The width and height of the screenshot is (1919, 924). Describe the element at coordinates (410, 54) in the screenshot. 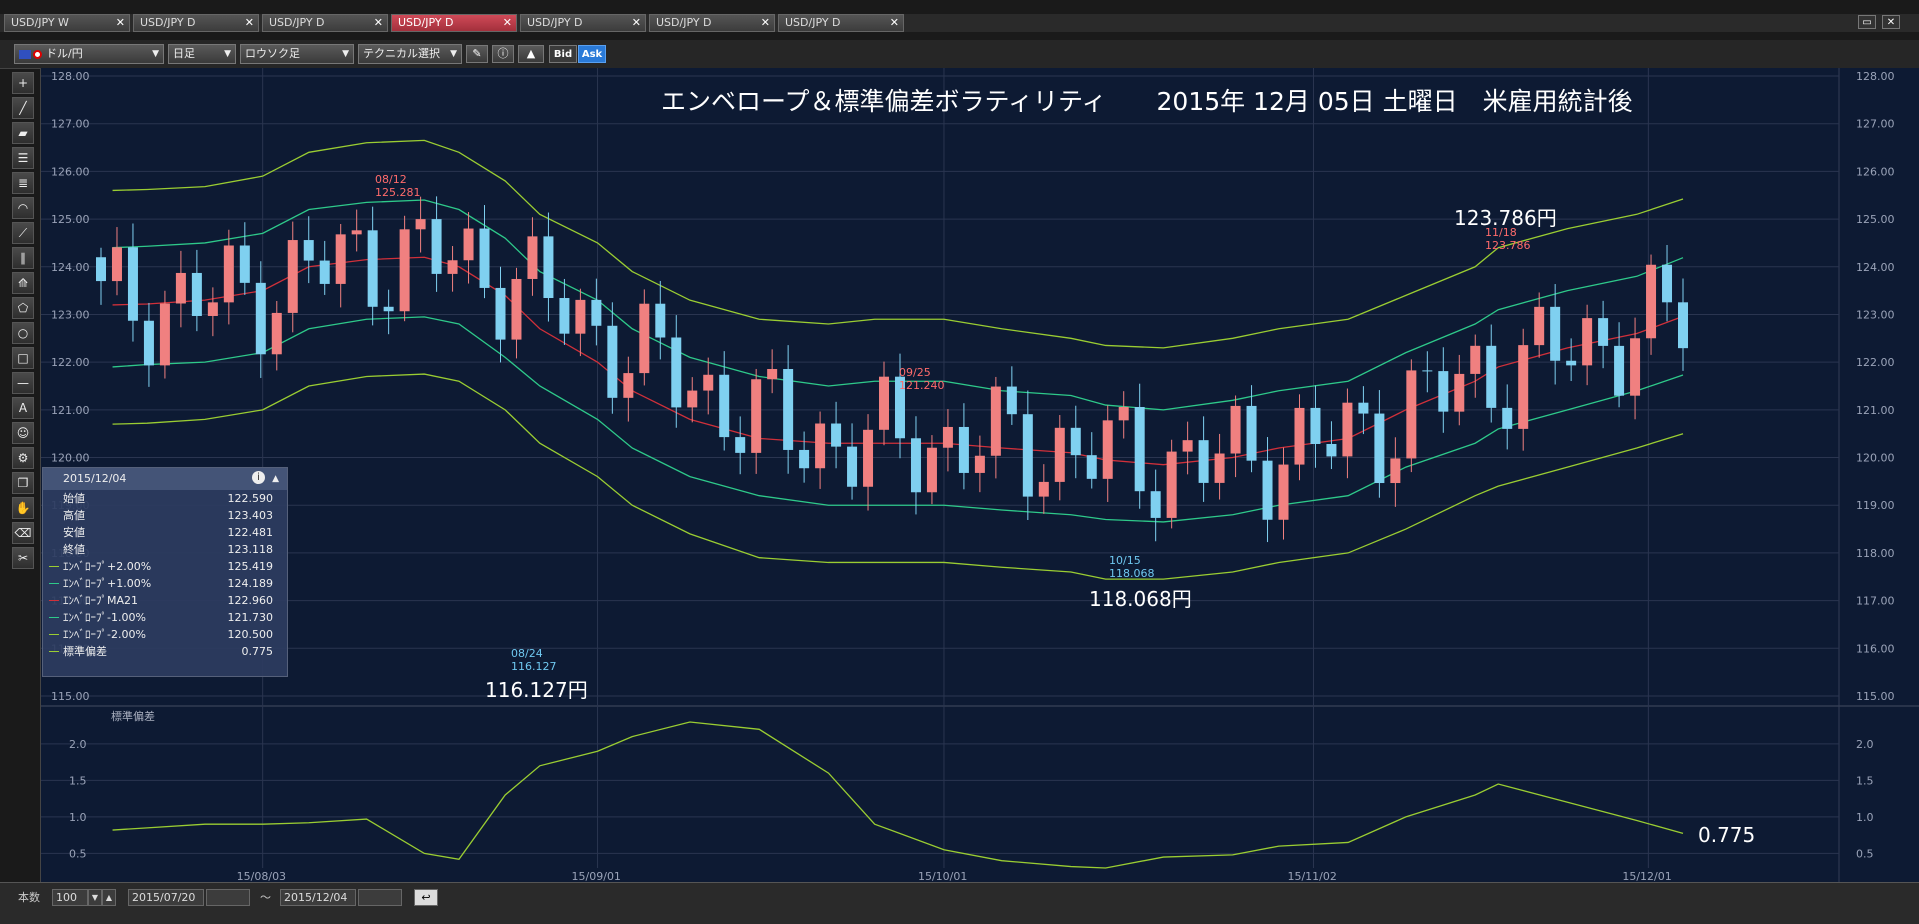

I see `technical-select: テクニカル選択 ▼` at that location.